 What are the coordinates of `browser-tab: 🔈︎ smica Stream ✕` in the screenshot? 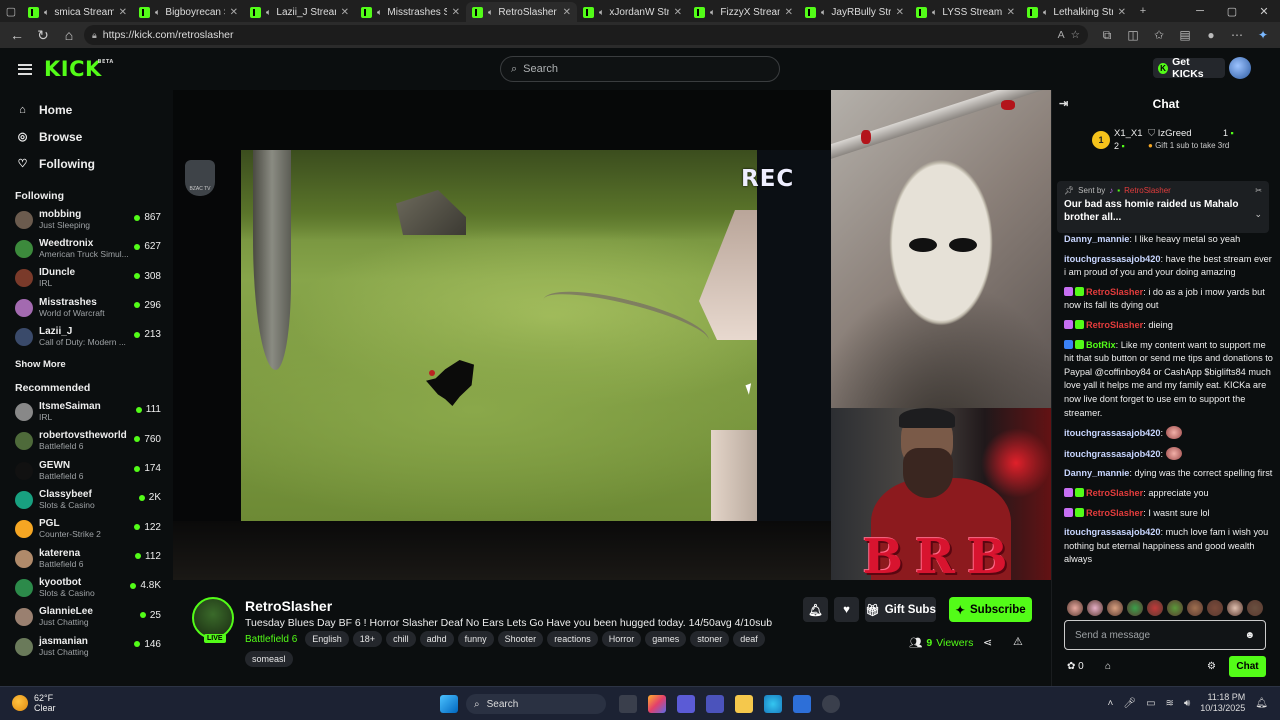 It's located at (77, 12).